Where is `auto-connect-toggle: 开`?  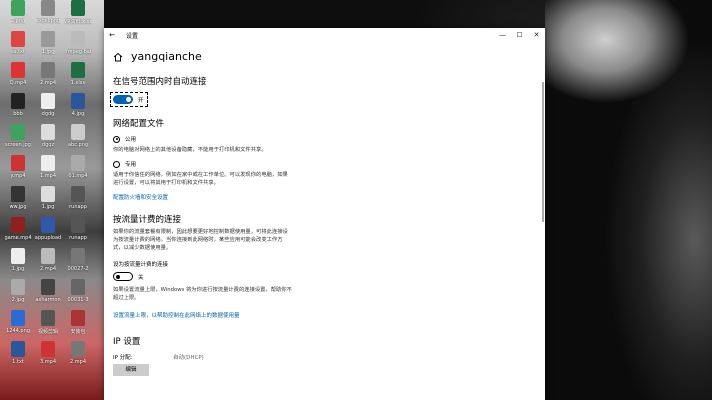 auto-connect-toggle: 开 is located at coordinates (129, 99).